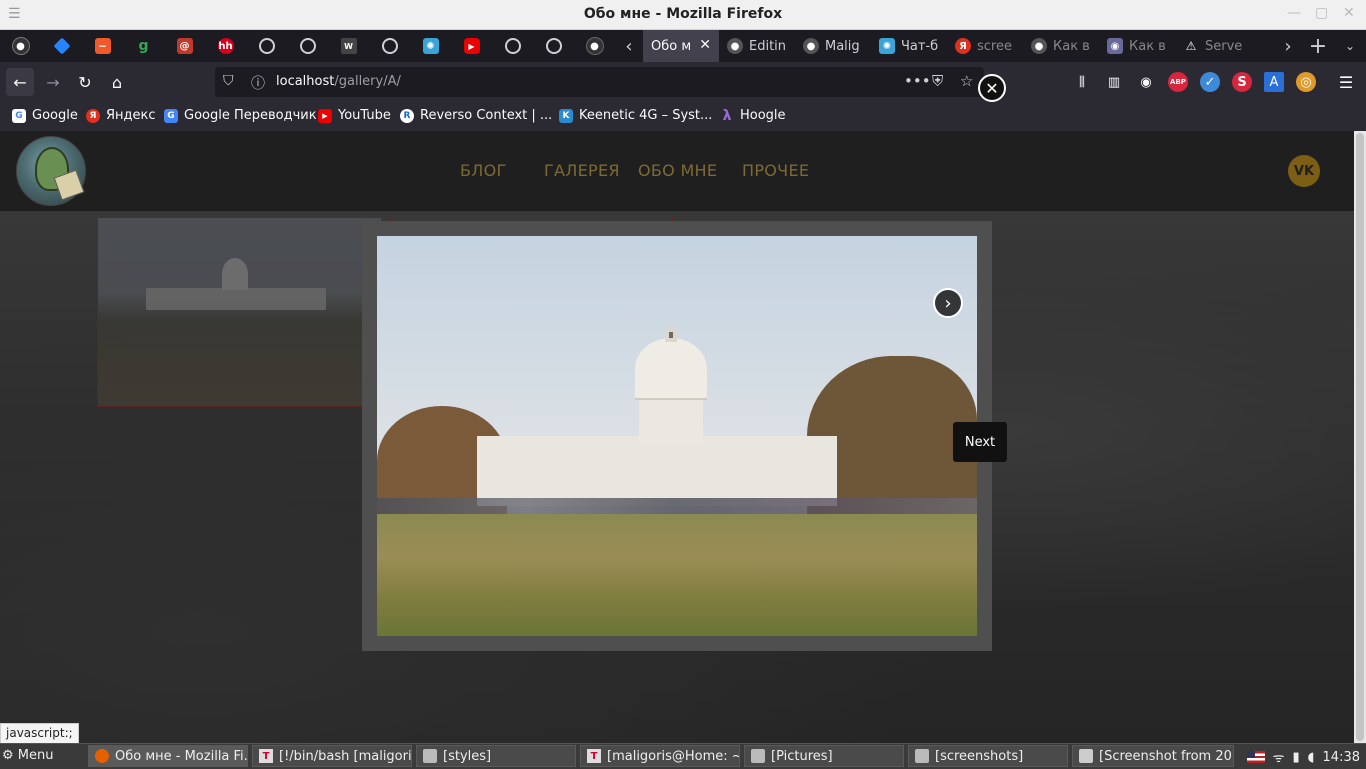 The image size is (1366, 769). What do you see at coordinates (599, 82) in the screenshot?
I see `url-bar: ⛉ ⓘ localhost/gallery/A/ ••• ⛨ ☆` at bounding box center [599, 82].